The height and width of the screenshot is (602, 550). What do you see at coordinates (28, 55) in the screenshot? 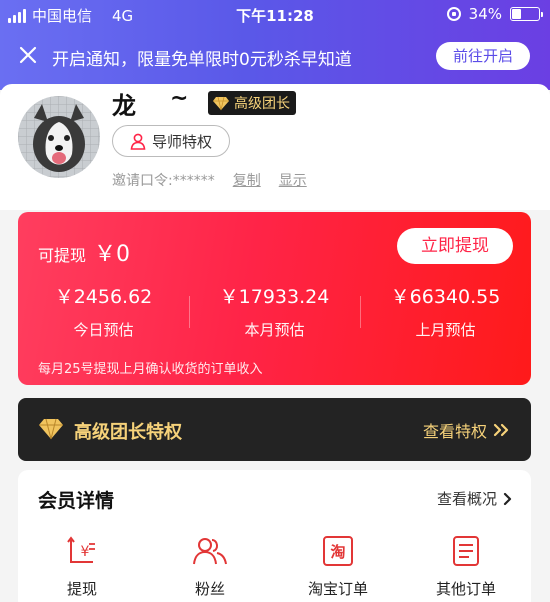
I see `close-icon` at bounding box center [28, 55].